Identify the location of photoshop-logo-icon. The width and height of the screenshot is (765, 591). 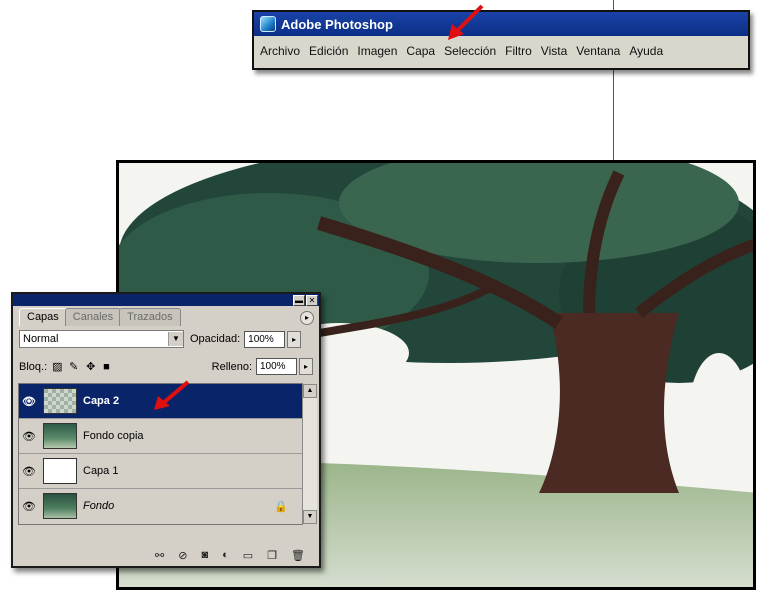
(268, 24).